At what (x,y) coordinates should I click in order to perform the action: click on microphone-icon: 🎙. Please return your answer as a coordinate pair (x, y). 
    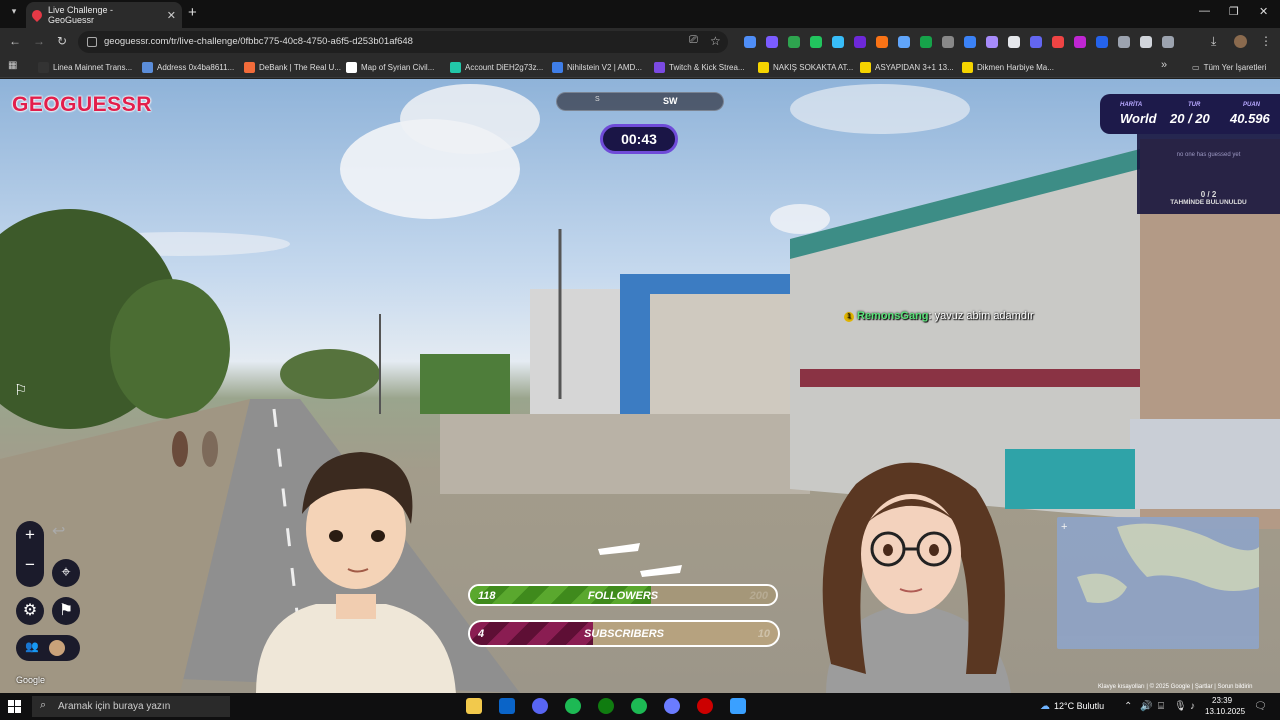
    Looking at the image, I should click on (1180, 706).